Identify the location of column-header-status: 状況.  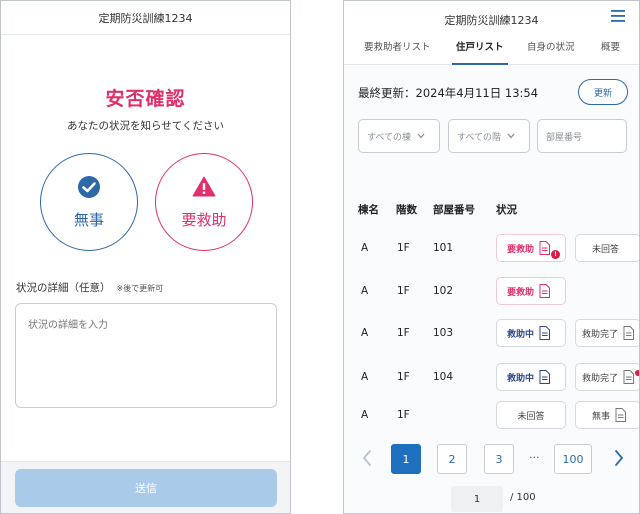
(506, 210).